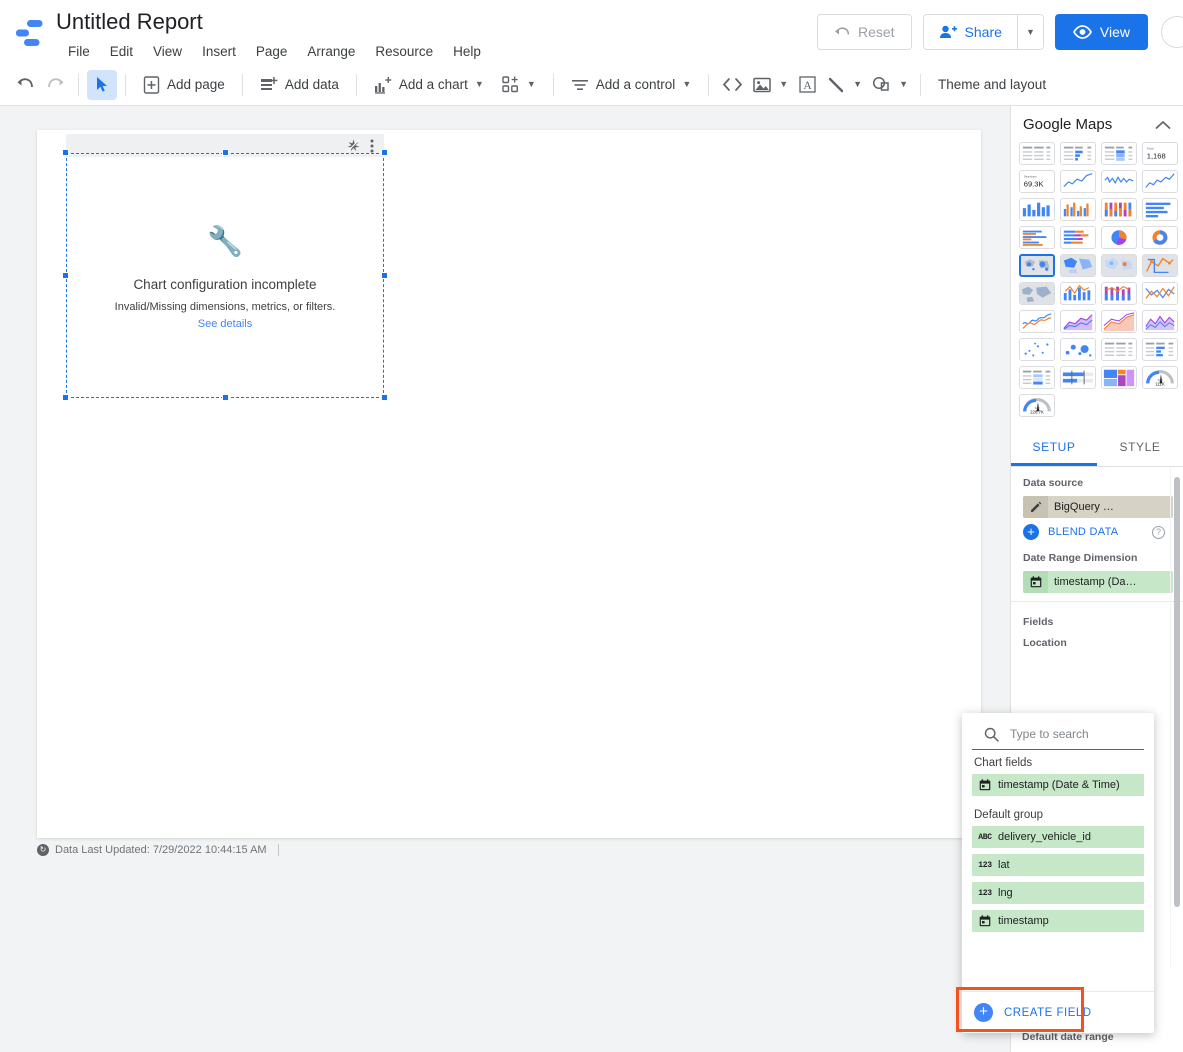 Image resolution: width=1183 pixels, height=1052 pixels. I want to click on chart-type-pie-chart, so click(1119, 237).